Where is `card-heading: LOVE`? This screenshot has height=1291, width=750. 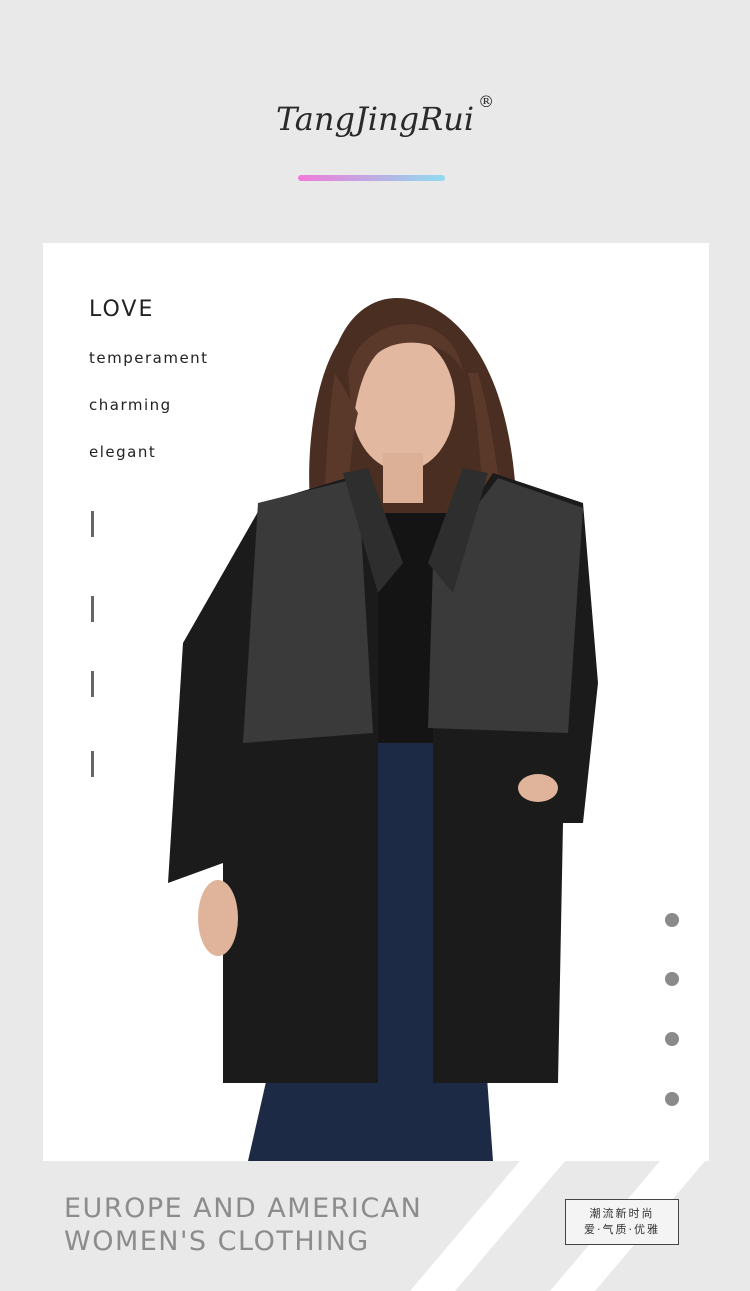
card-heading: LOVE is located at coordinates (122, 309).